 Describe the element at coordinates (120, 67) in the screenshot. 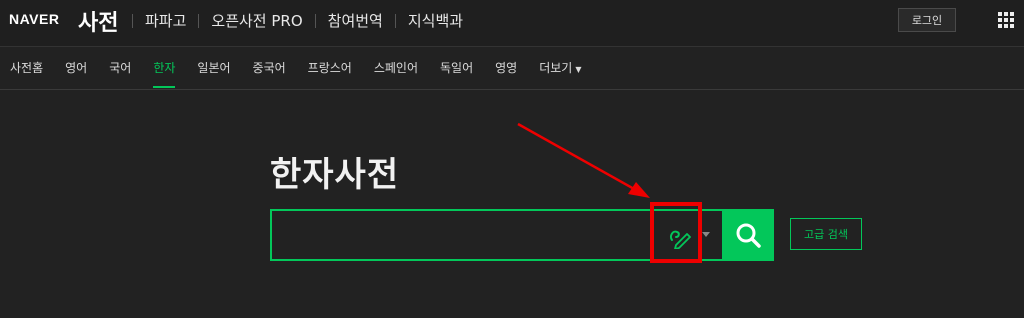

I see `nav-item-korean: 국어` at that location.